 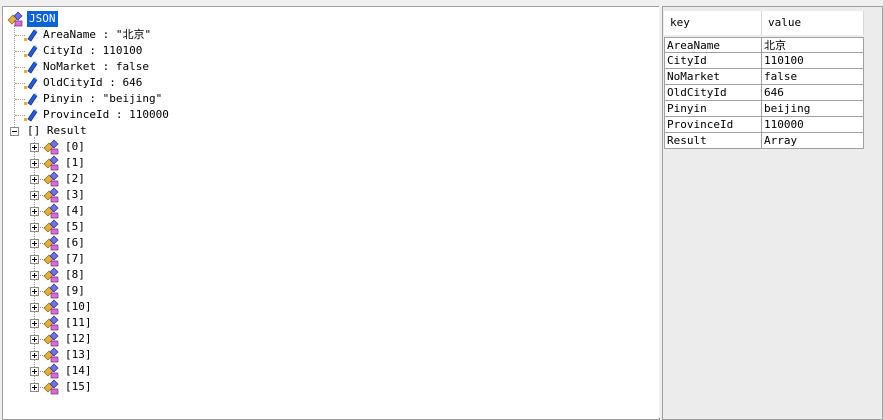 What do you see at coordinates (75, 194) in the screenshot?
I see `tree-node-label: [3]` at bounding box center [75, 194].